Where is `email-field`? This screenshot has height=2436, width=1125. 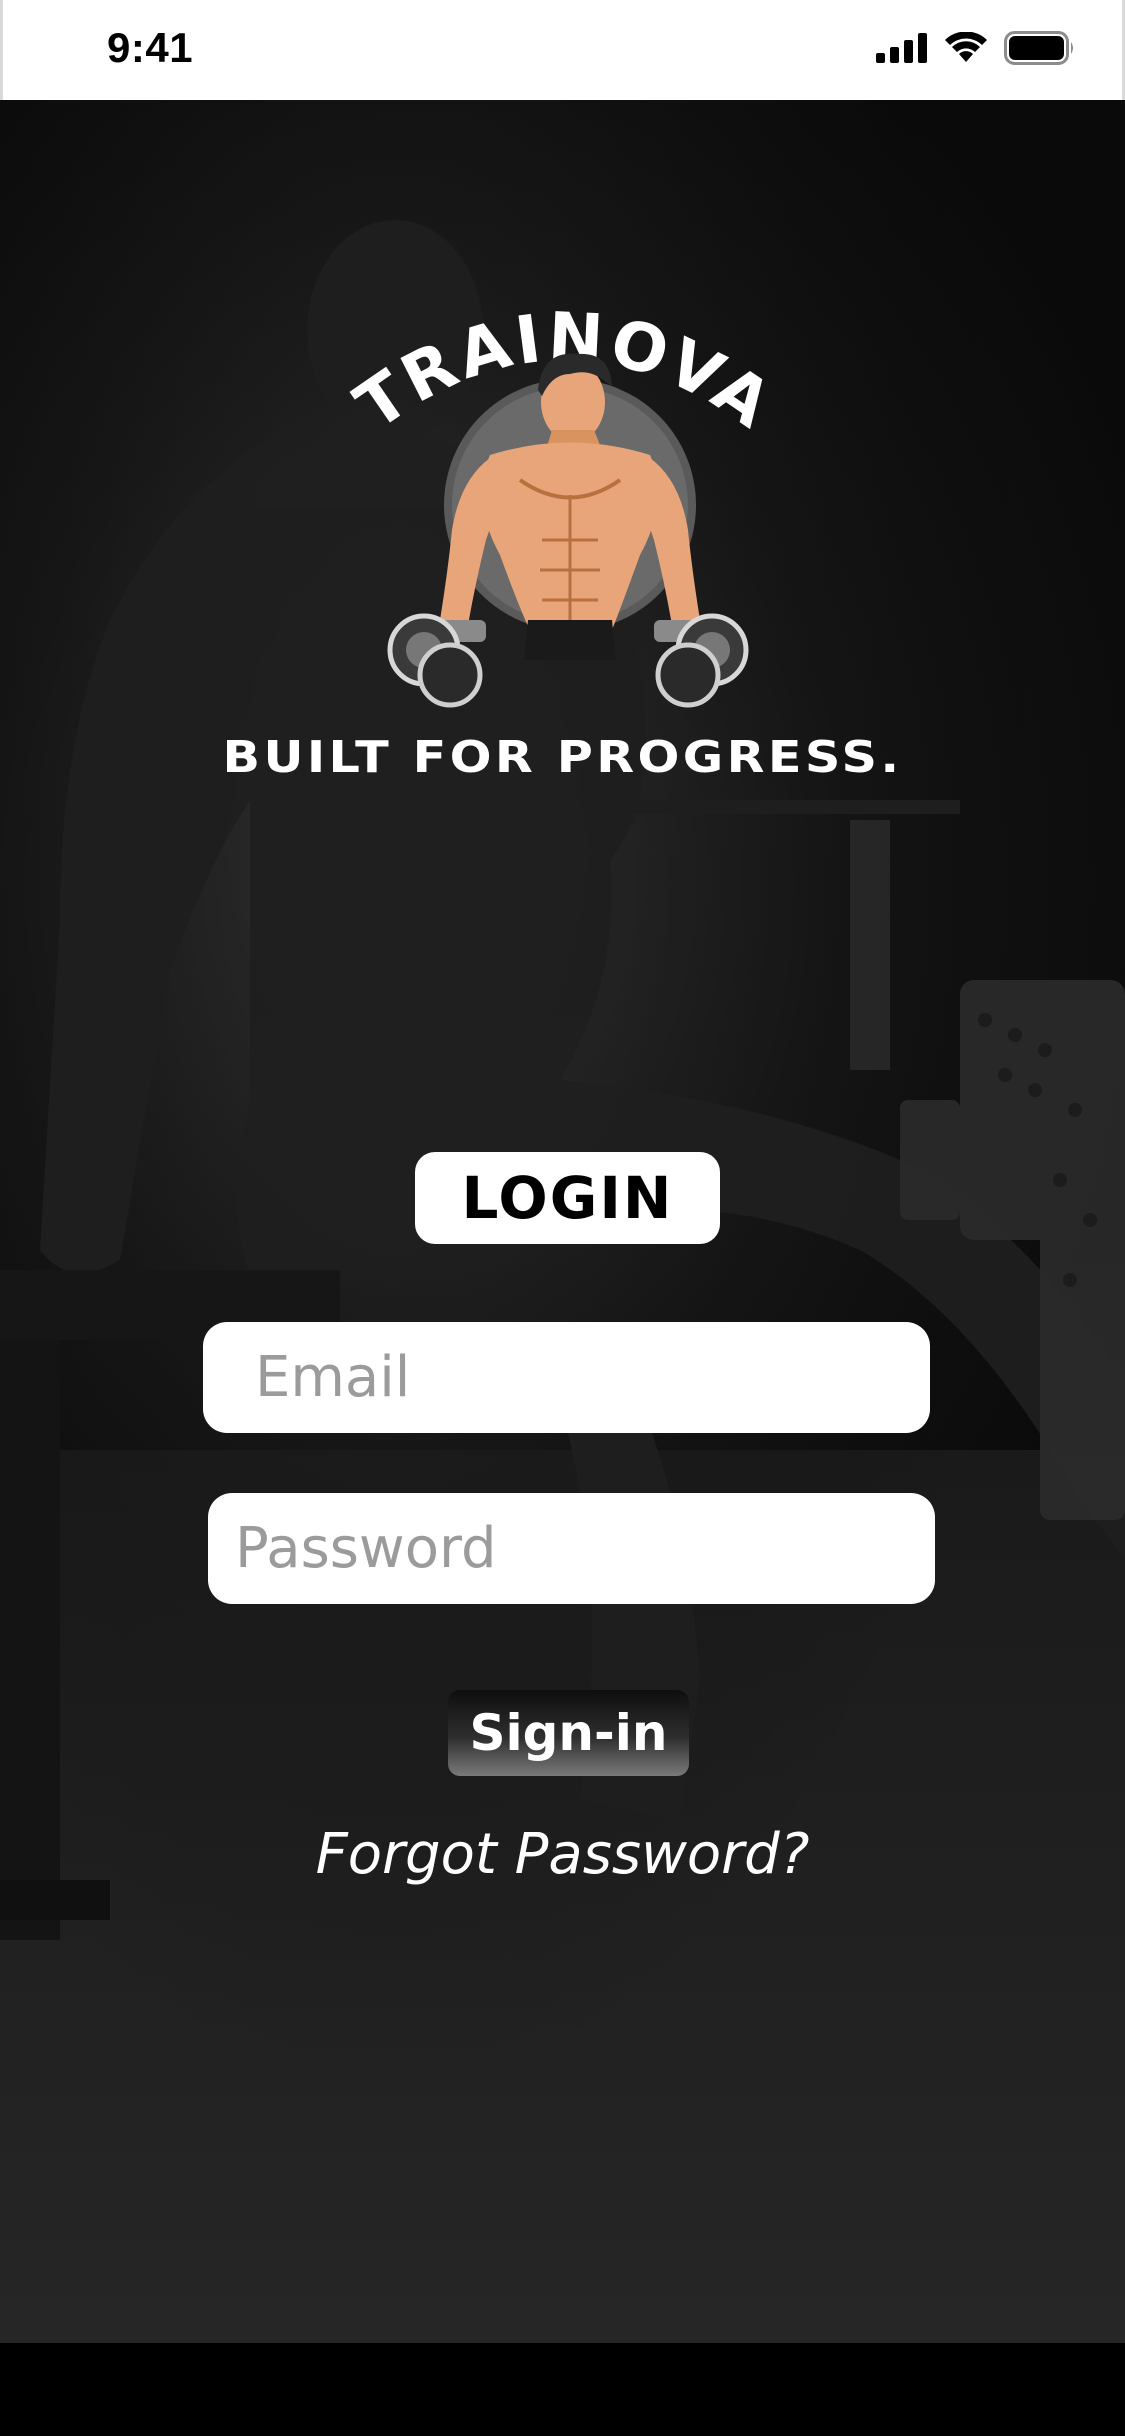
email-field is located at coordinates (566, 1377).